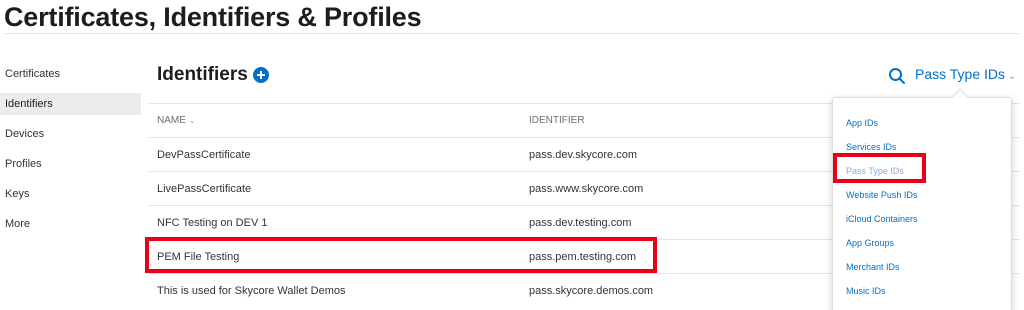 The image size is (1024, 310). I want to click on sidebar-item-profiles: Profiles, so click(70, 164).